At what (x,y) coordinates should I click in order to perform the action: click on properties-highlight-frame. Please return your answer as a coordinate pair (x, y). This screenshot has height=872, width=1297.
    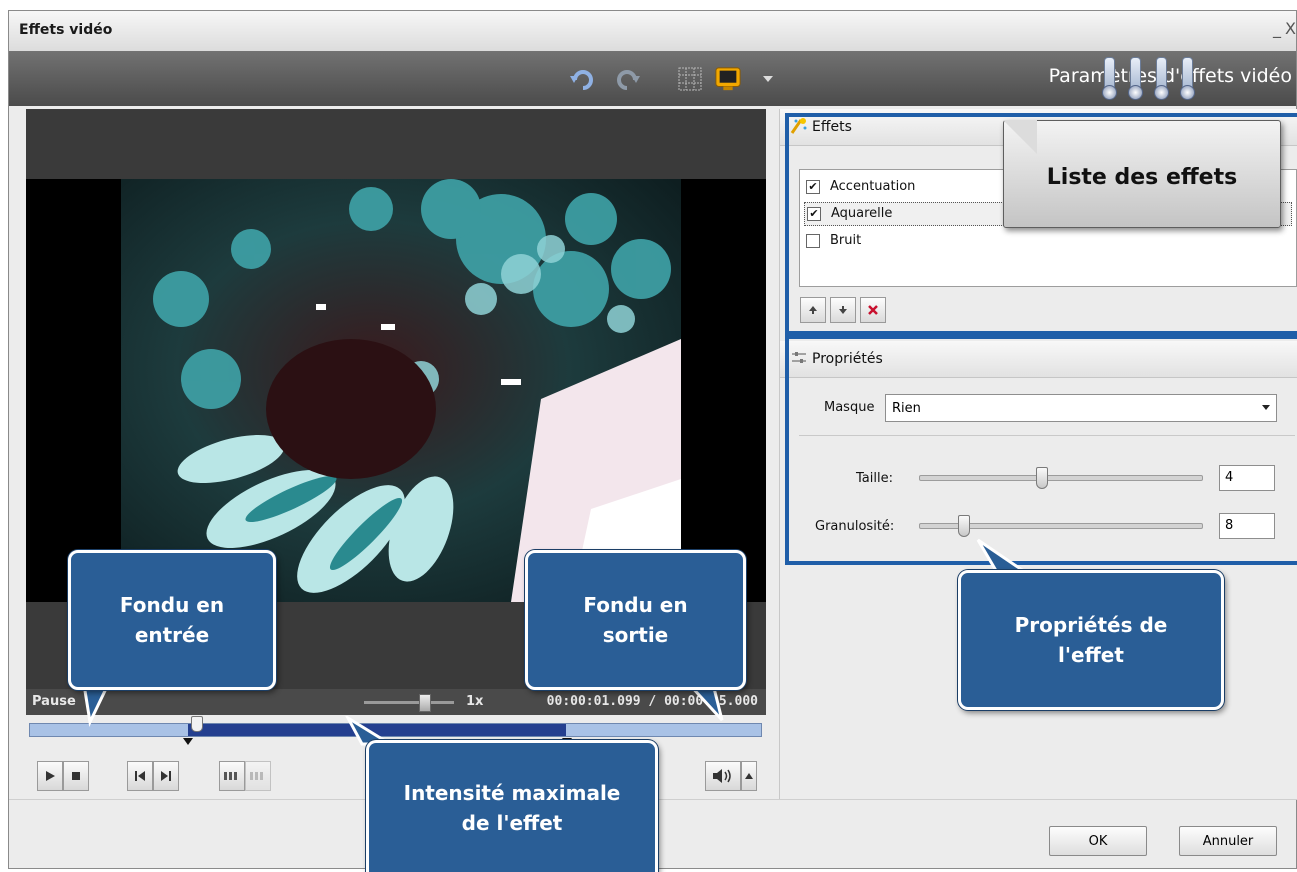
    Looking at the image, I should click on (1041, 450).